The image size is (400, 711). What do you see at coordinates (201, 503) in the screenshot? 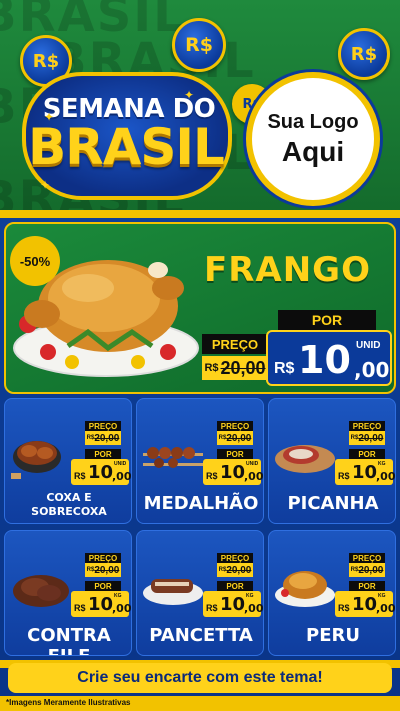
I see `product-name: MEDALHÃO` at bounding box center [201, 503].